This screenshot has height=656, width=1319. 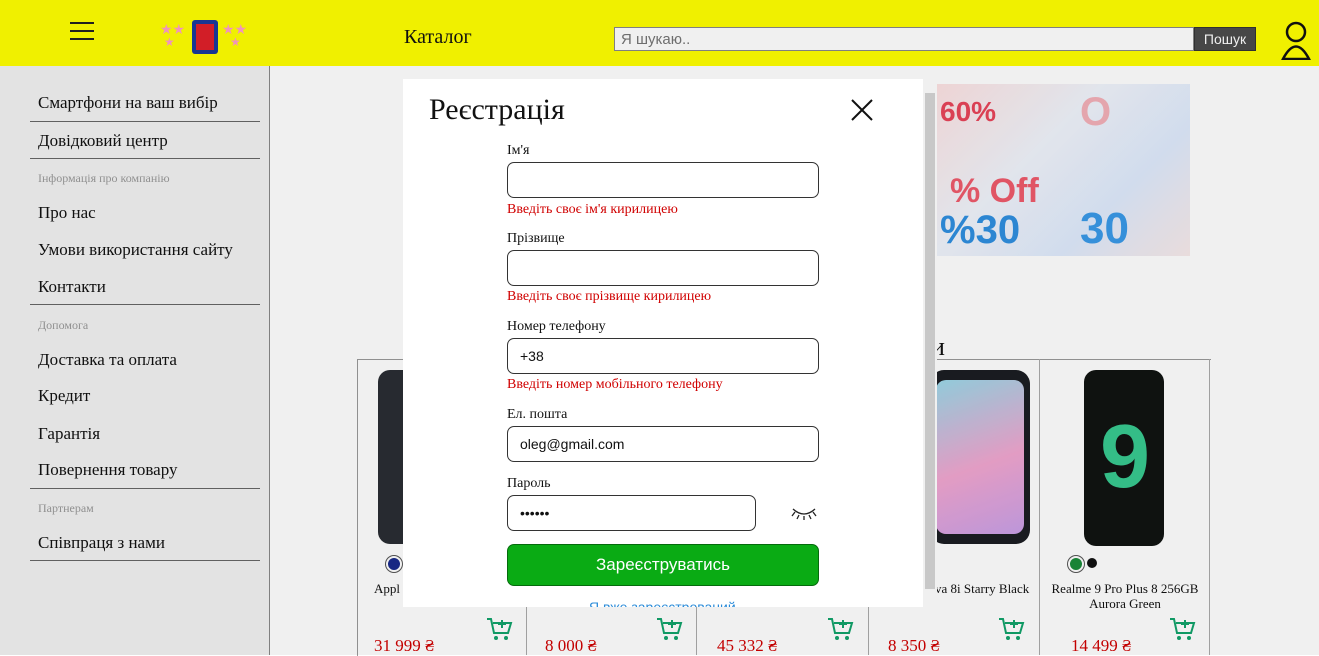 I want to click on last-name-label: Прізвище, so click(x=536, y=238).